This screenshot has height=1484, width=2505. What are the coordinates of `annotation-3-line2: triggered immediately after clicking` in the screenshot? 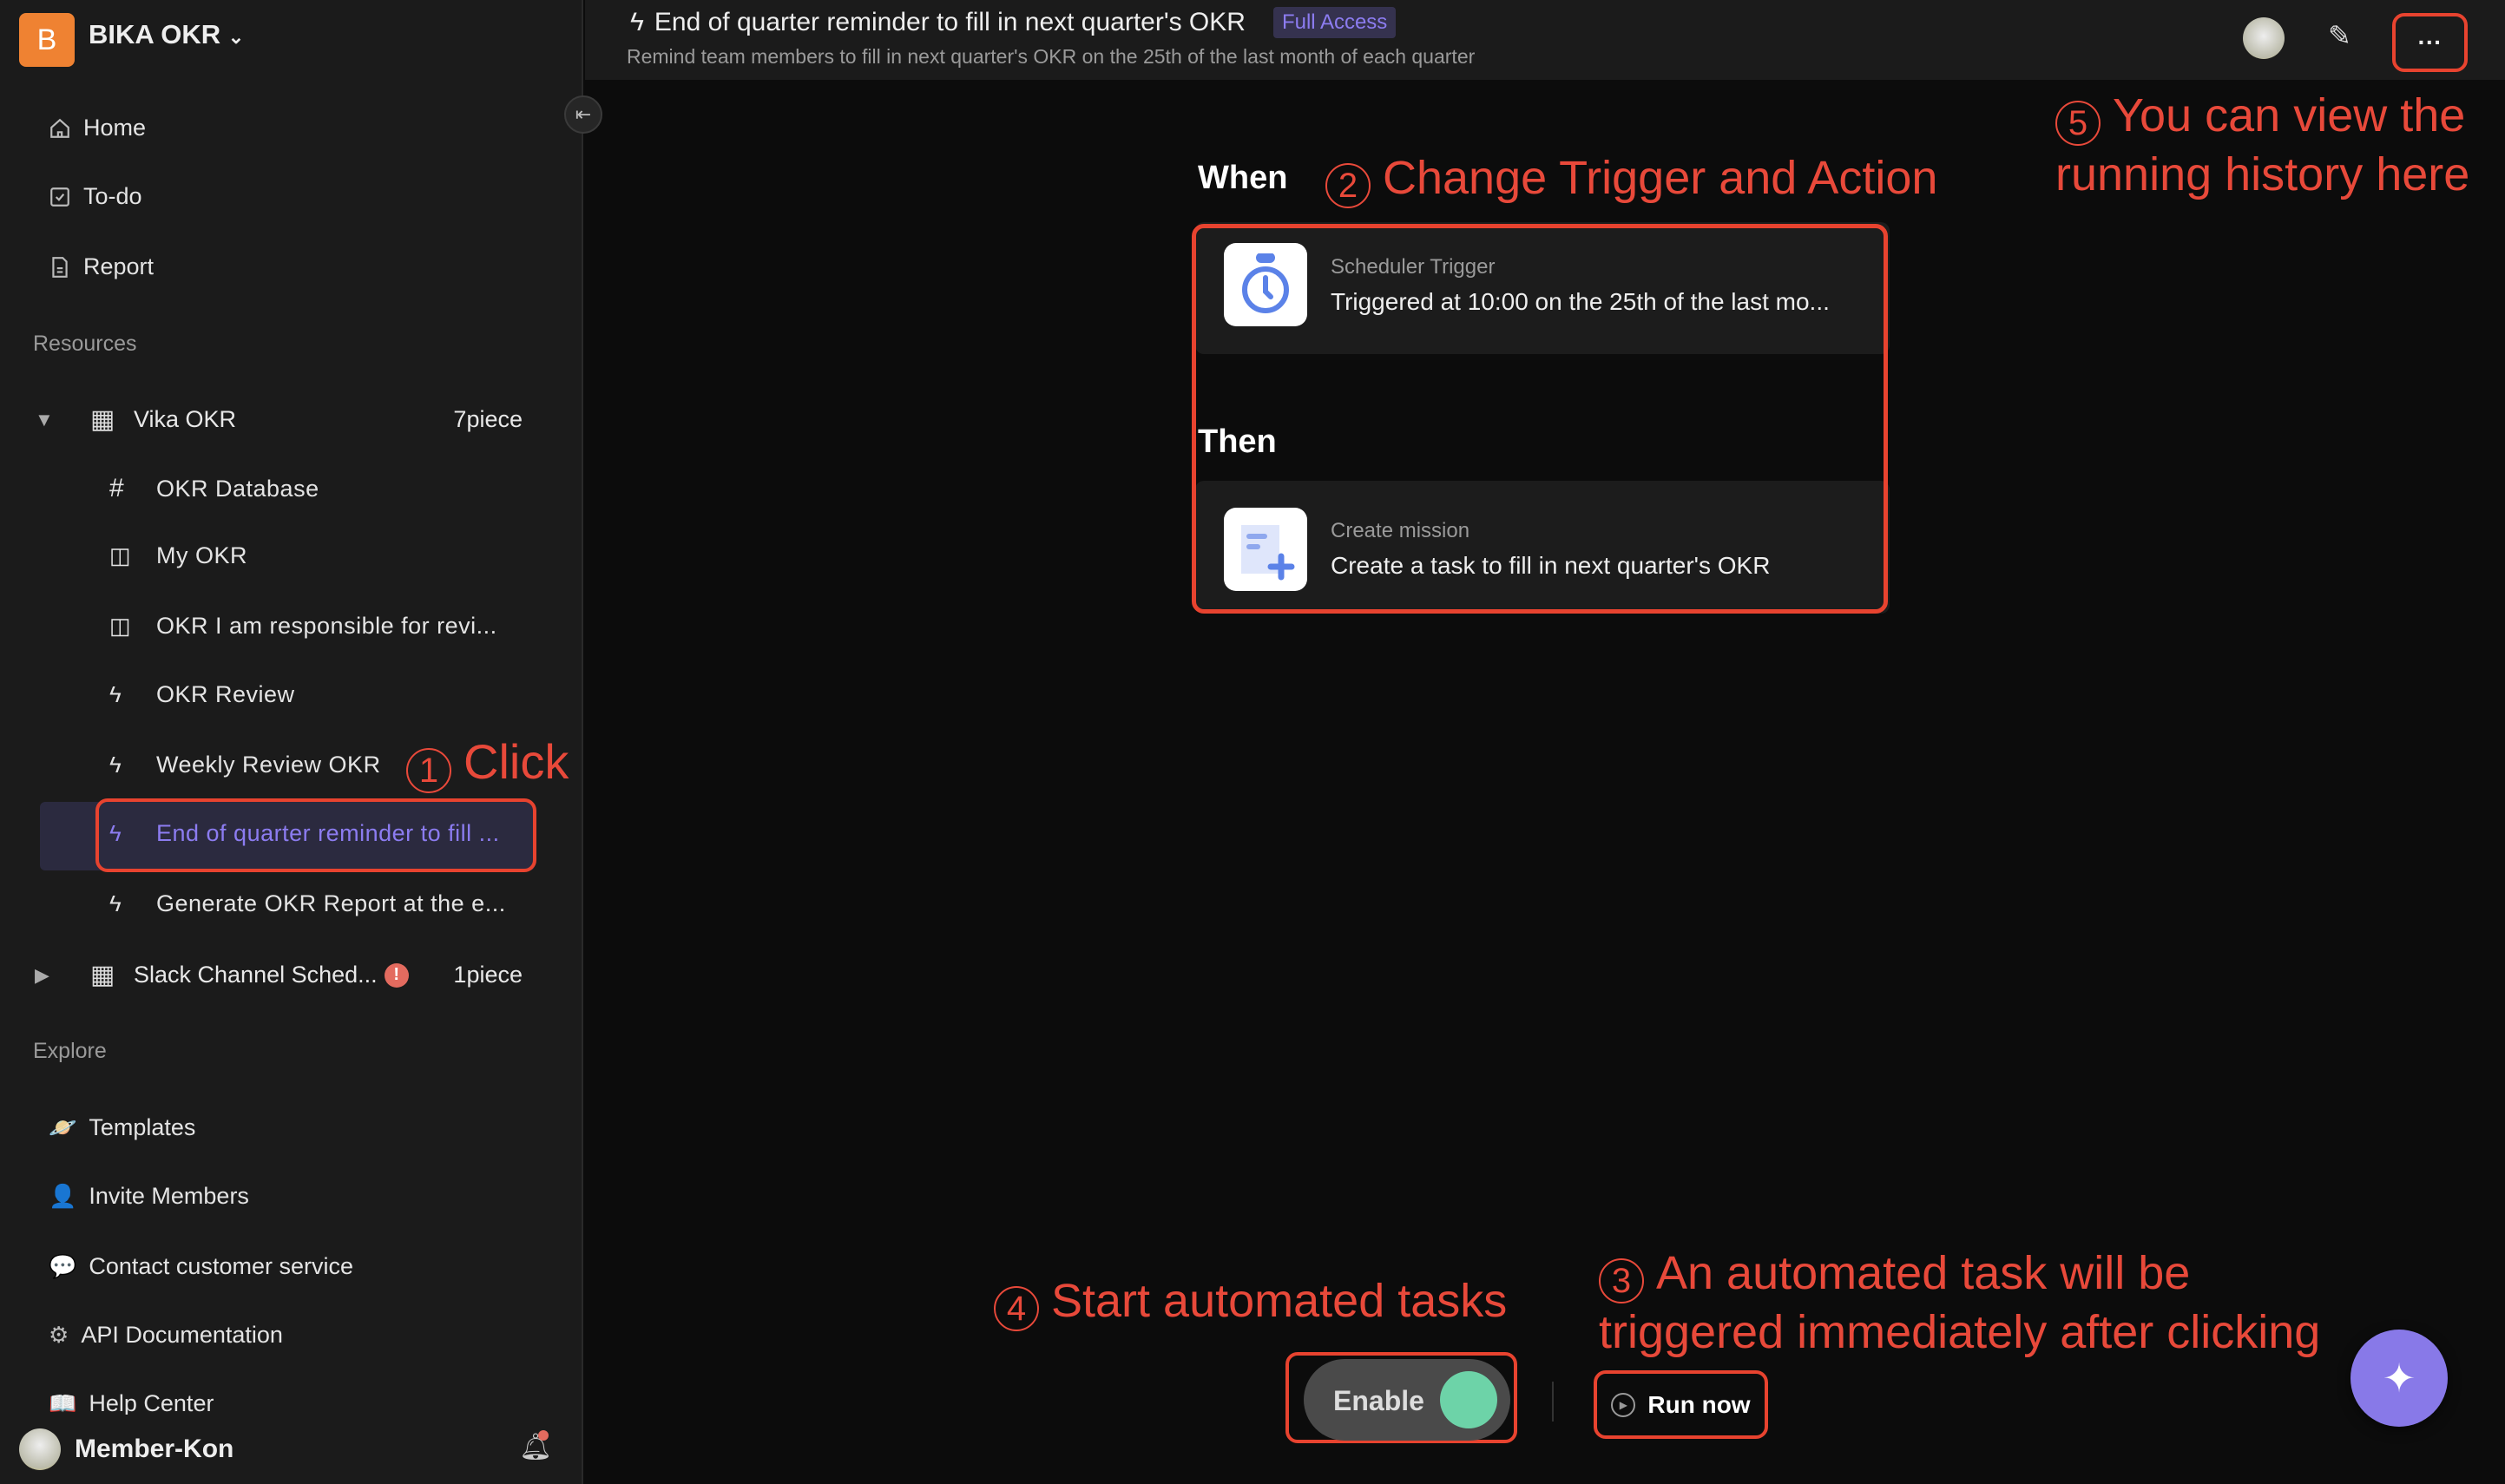 It's located at (1960, 1332).